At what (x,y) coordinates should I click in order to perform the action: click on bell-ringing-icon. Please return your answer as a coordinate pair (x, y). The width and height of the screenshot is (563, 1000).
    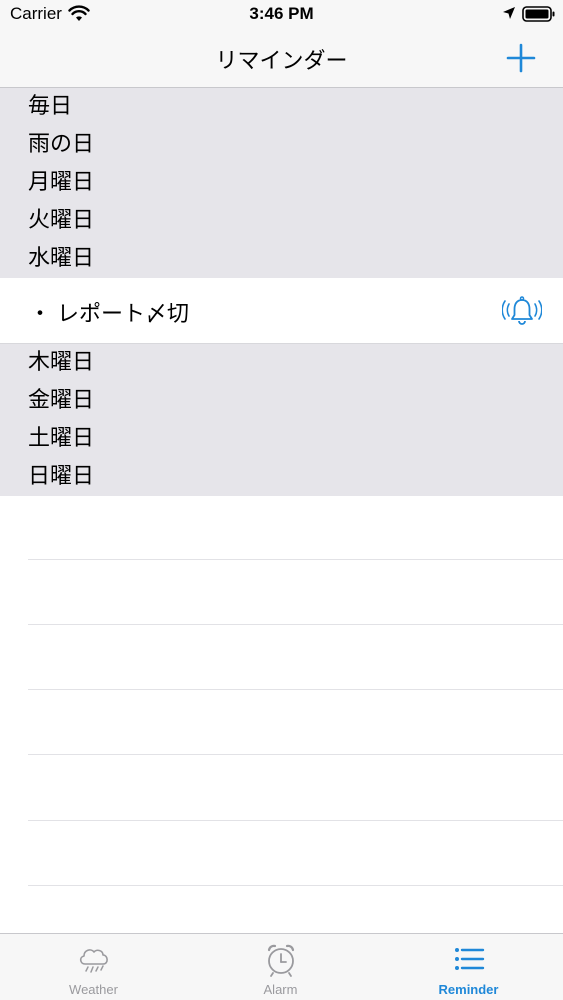
    Looking at the image, I should click on (522, 311).